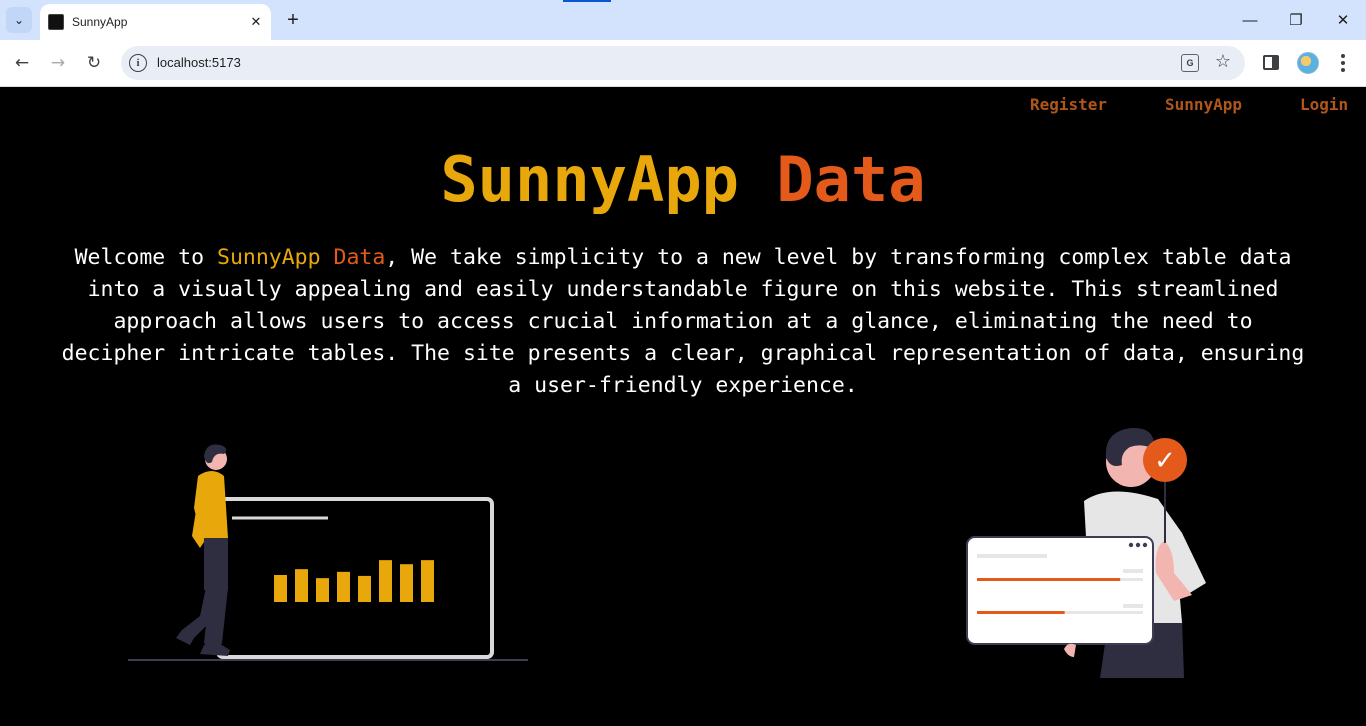 This screenshot has width=1366, height=726. I want to click on check-icon: ✓, so click(1165, 461).